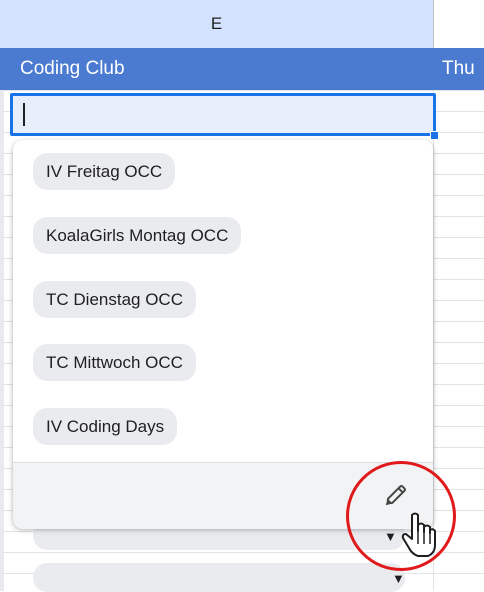 Image resolution: width=484 pixels, height=592 pixels. What do you see at coordinates (459, 24) in the screenshot?
I see `column-header-f` at bounding box center [459, 24].